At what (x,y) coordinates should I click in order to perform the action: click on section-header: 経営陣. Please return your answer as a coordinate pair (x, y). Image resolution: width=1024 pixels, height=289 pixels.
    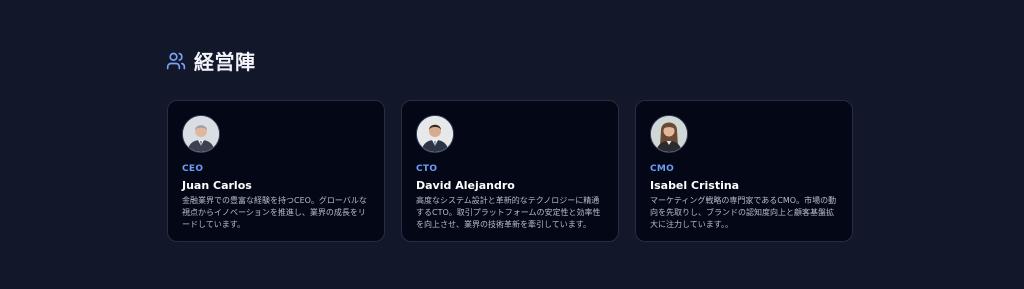
    Looking at the image, I should click on (211, 60).